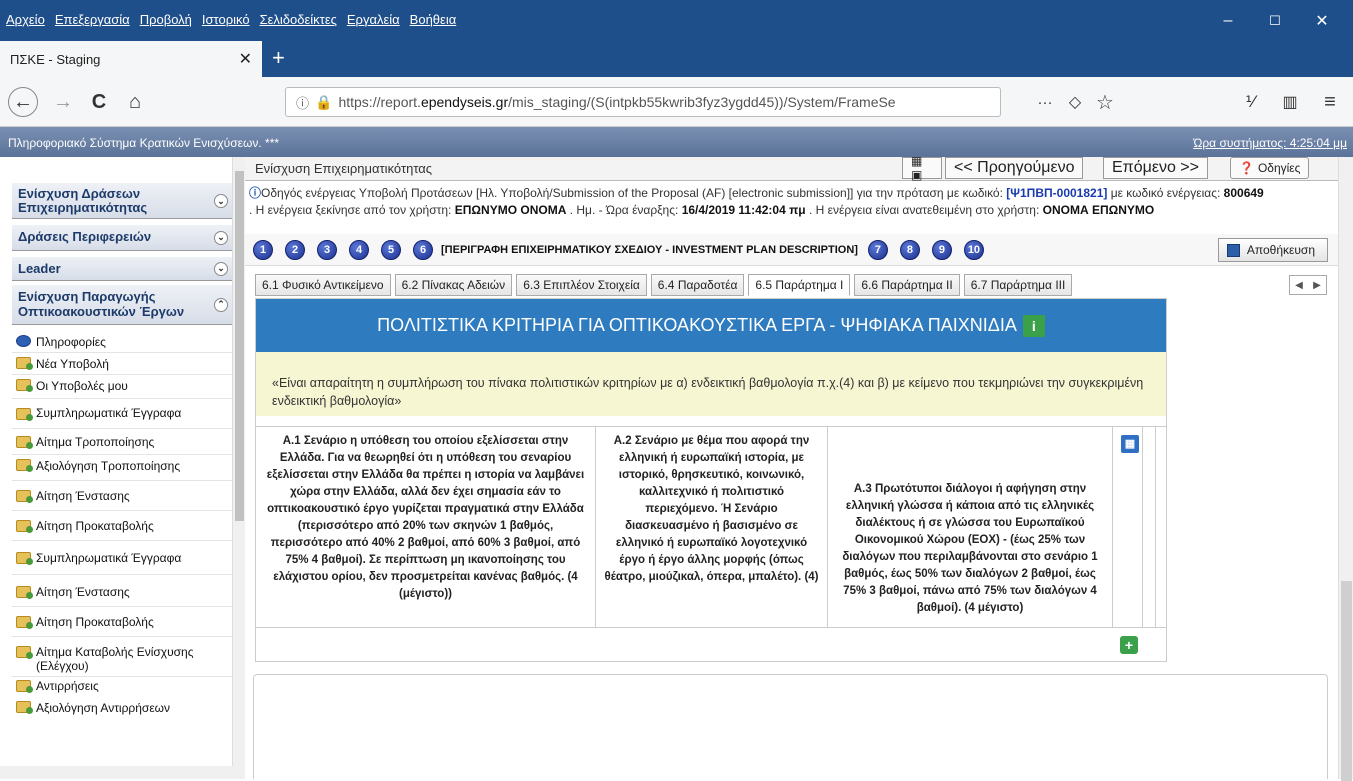 The image size is (1353, 781). What do you see at coordinates (122, 526) in the screenshot?
I see `sidebar-item-advance: Αίτηση Προκαταβολής` at bounding box center [122, 526].